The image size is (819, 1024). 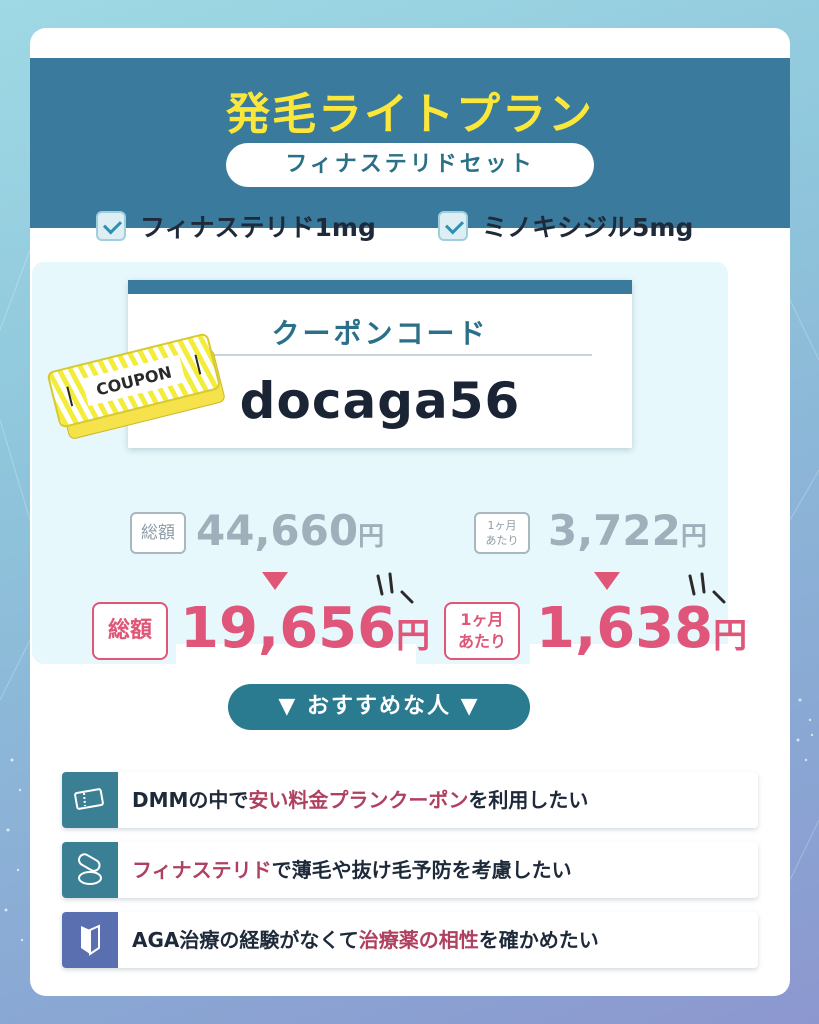 I want to click on included-item-label: ミノキシジル5mg, so click(x=588, y=227).